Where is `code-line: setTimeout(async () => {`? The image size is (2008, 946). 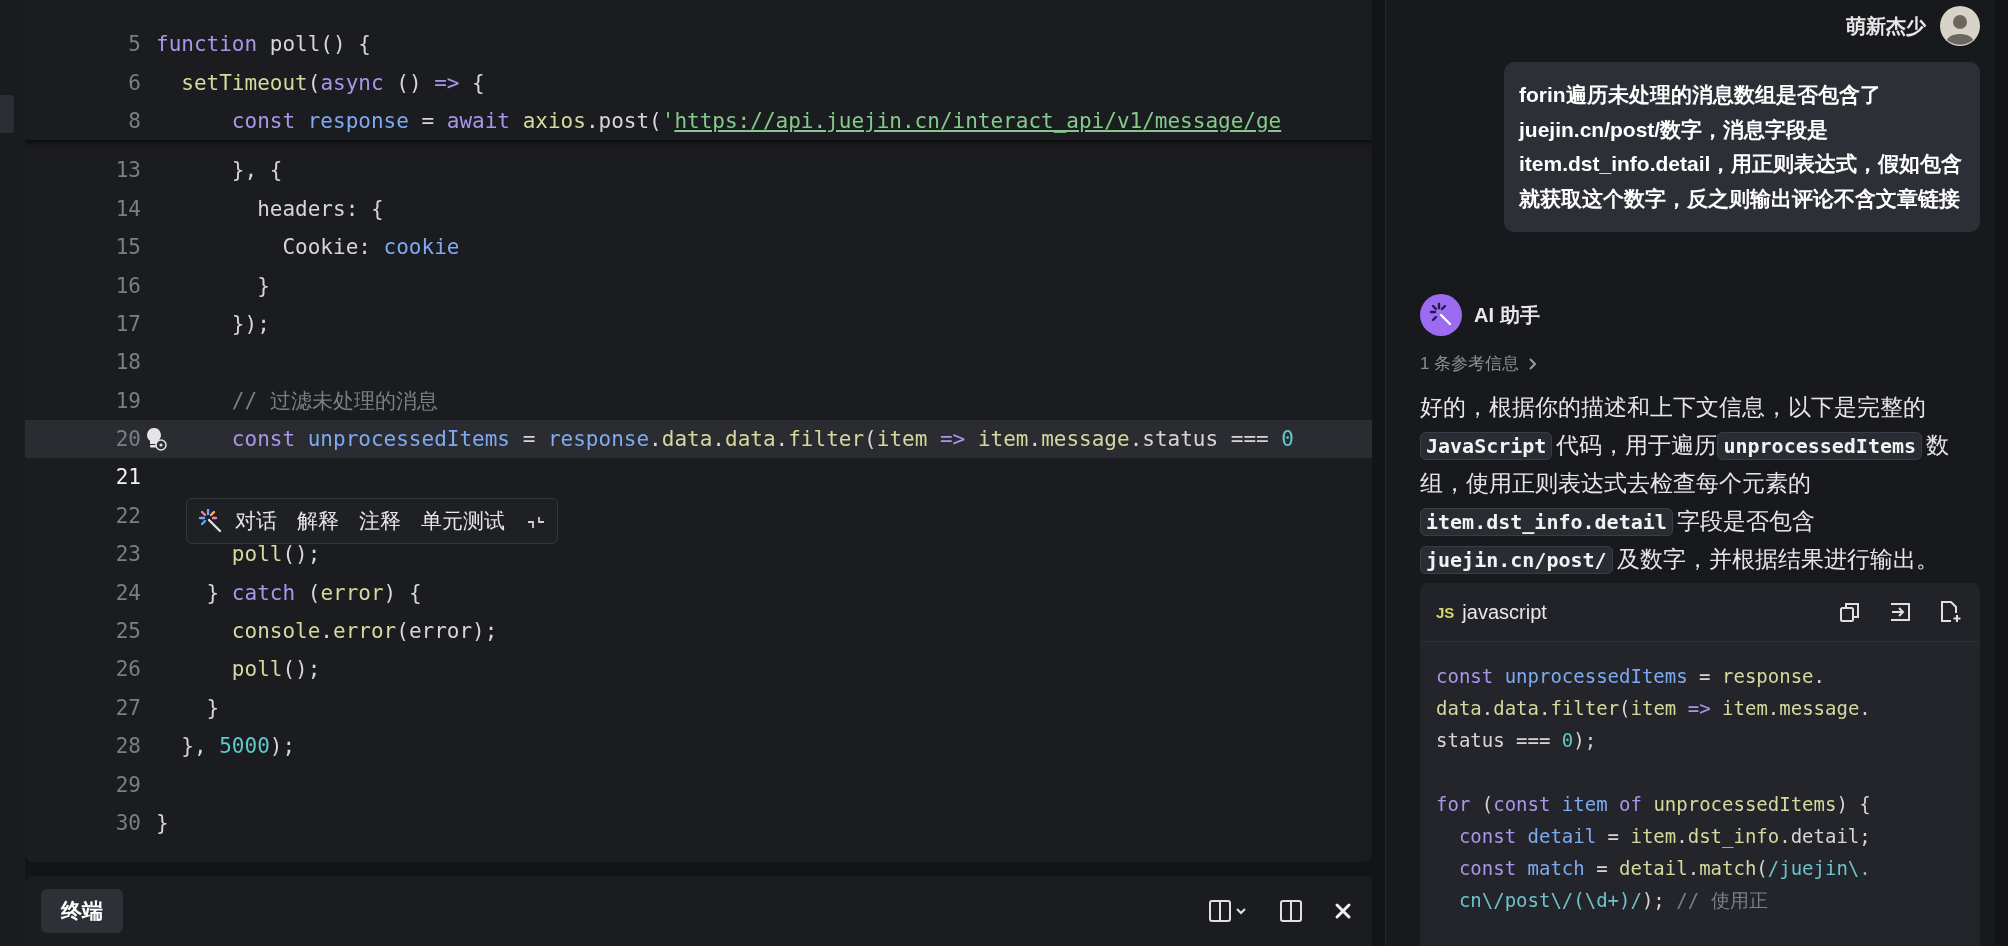 code-line: setTimeout(async () => { is located at coordinates (333, 82).